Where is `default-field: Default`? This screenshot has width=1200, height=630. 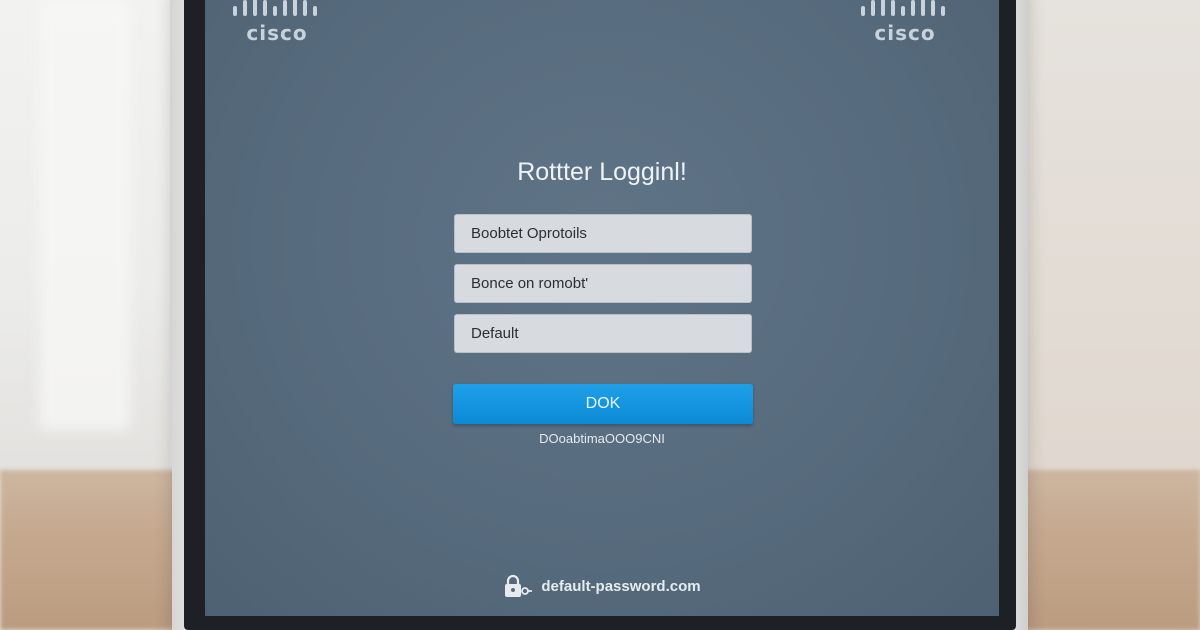 default-field: Default is located at coordinates (603, 333).